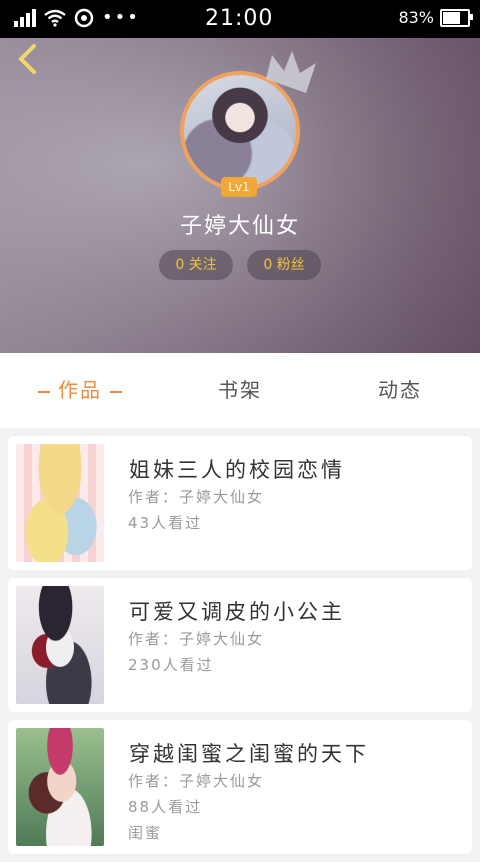 This screenshot has height=862, width=480. I want to click on battery-icon, so click(456, 17).